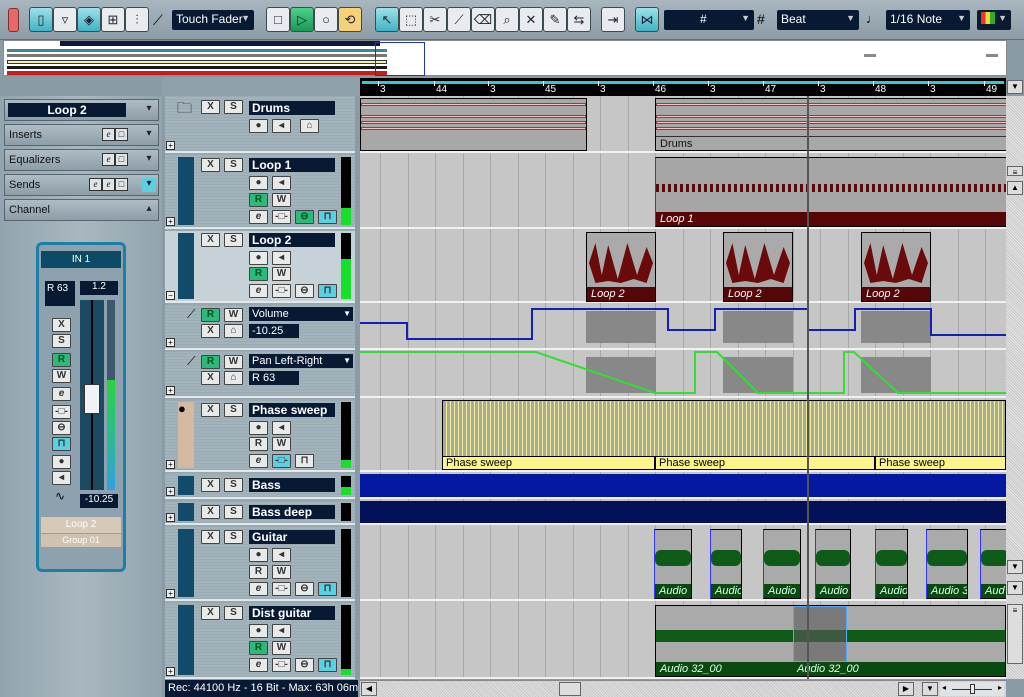  Describe the element at coordinates (1015, 387) in the screenshot. I see `vertical-scrollbar: ≡ ▲ ▼ ▼ ≡` at that location.